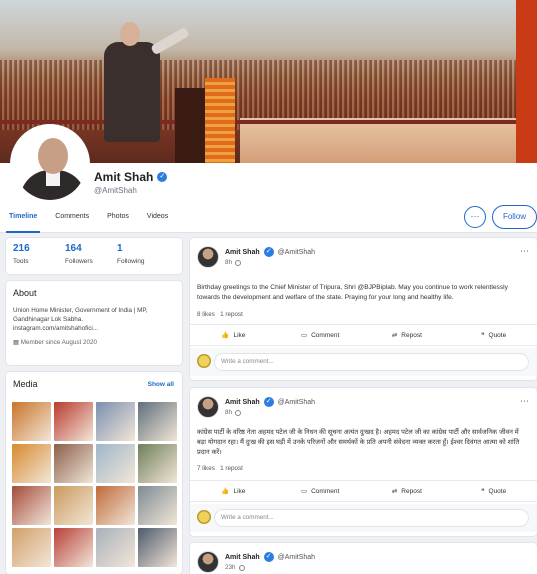 The width and height of the screenshot is (537, 574). Describe the element at coordinates (115, 190) in the screenshot. I see `profile-handle: @AmitShah` at that location.